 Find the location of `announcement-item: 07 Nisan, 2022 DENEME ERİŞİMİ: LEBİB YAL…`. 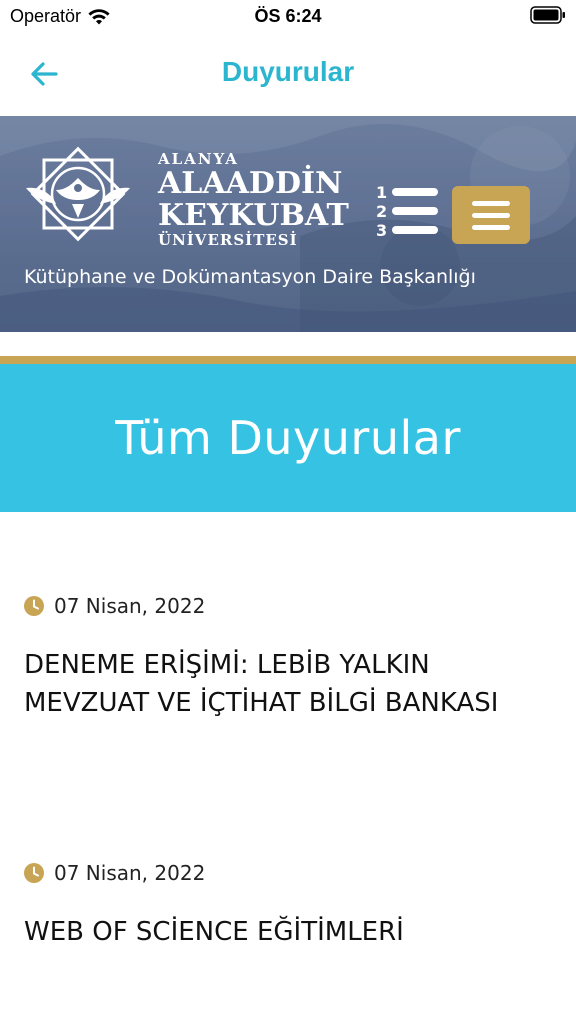

announcement-item: 07 Nisan, 2022 DENEME ERİŞİMİ: LEBİB YAL… is located at coordinates (288, 658).